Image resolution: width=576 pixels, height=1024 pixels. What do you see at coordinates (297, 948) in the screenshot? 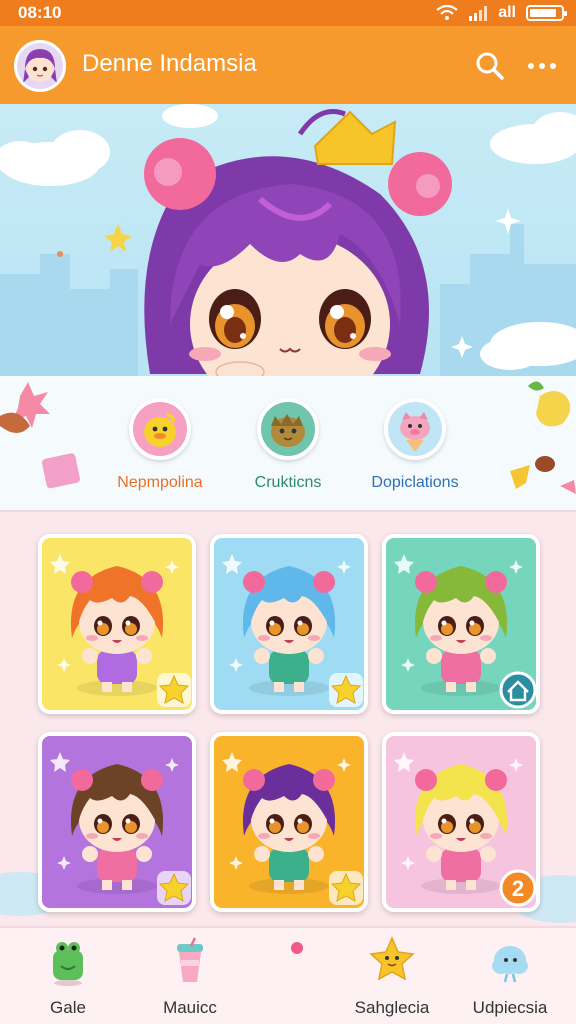
I see `page-indicator-dot` at bounding box center [297, 948].